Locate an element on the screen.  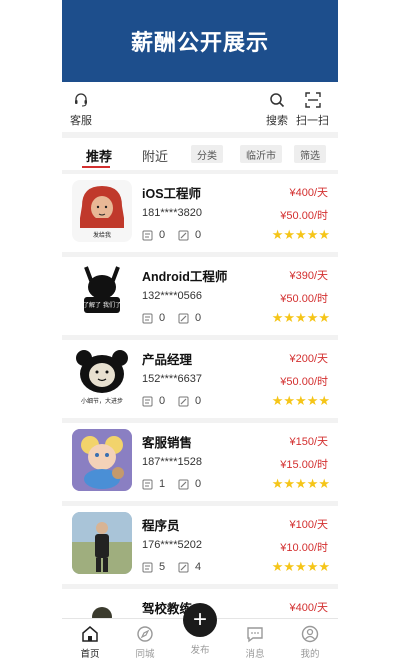
comment-count-value: 0 is located at coordinates (162, 235).